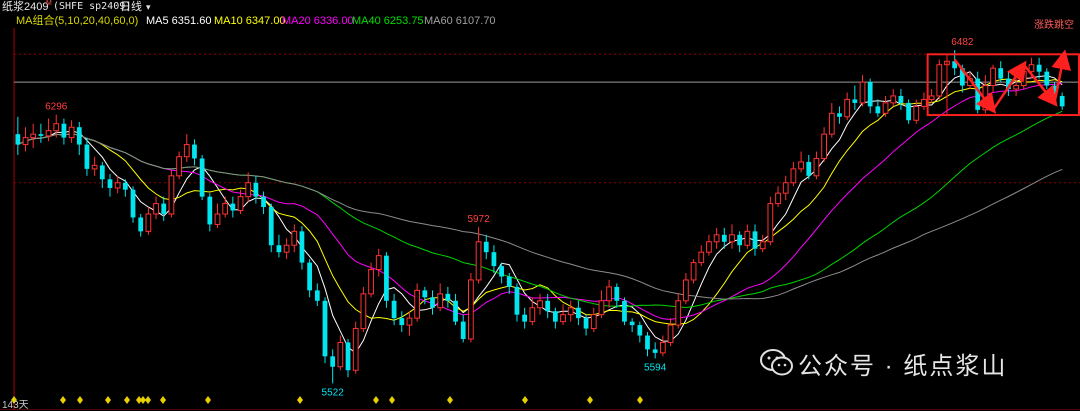 This screenshot has width=1080, height=411. What do you see at coordinates (962, 42) in the screenshot?
I see `extreme-label-4: 6482` at bounding box center [962, 42].